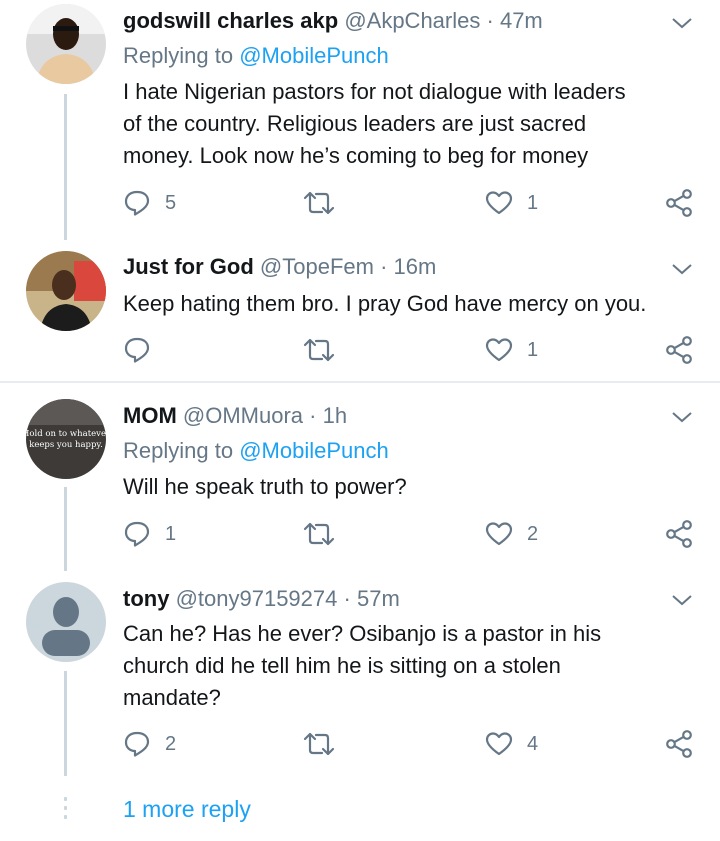 The width and height of the screenshot is (720, 841). What do you see at coordinates (187, 809) in the screenshot?
I see `show-more-replies-link: 1 more reply` at bounding box center [187, 809].